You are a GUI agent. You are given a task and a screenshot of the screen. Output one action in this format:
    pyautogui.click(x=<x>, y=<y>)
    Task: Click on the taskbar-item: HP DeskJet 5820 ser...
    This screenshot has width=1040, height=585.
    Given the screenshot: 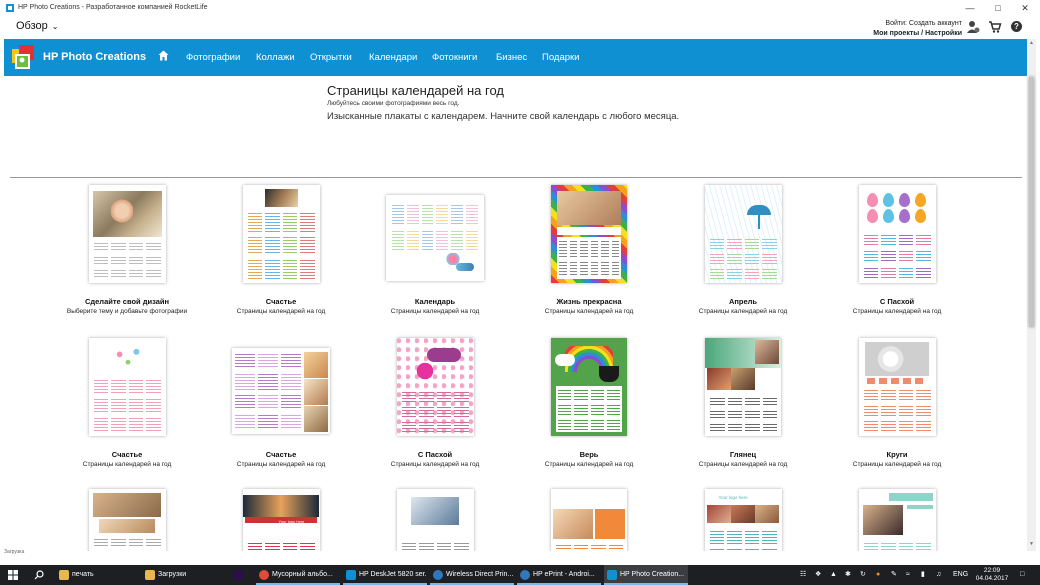 What is the action you would take?
    pyautogui.click(x=385, y=575)
    